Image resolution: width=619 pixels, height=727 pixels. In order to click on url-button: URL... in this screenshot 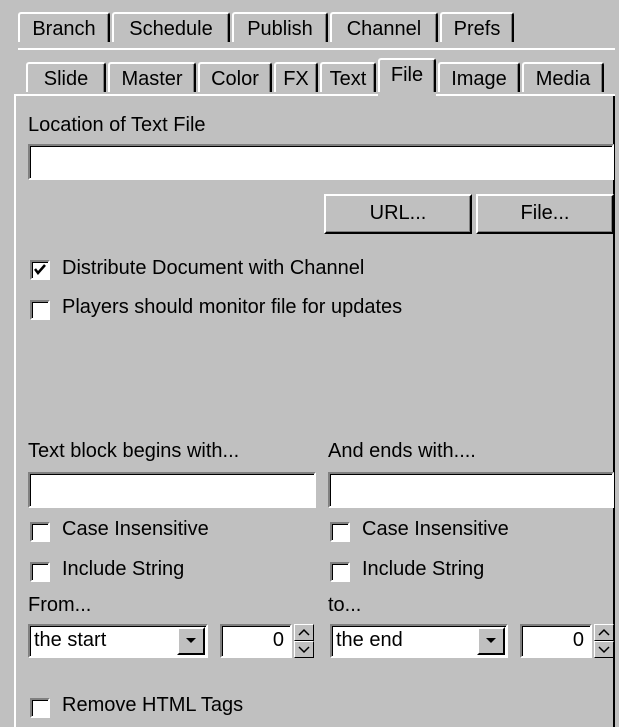, I will do `click(398, 214)`.